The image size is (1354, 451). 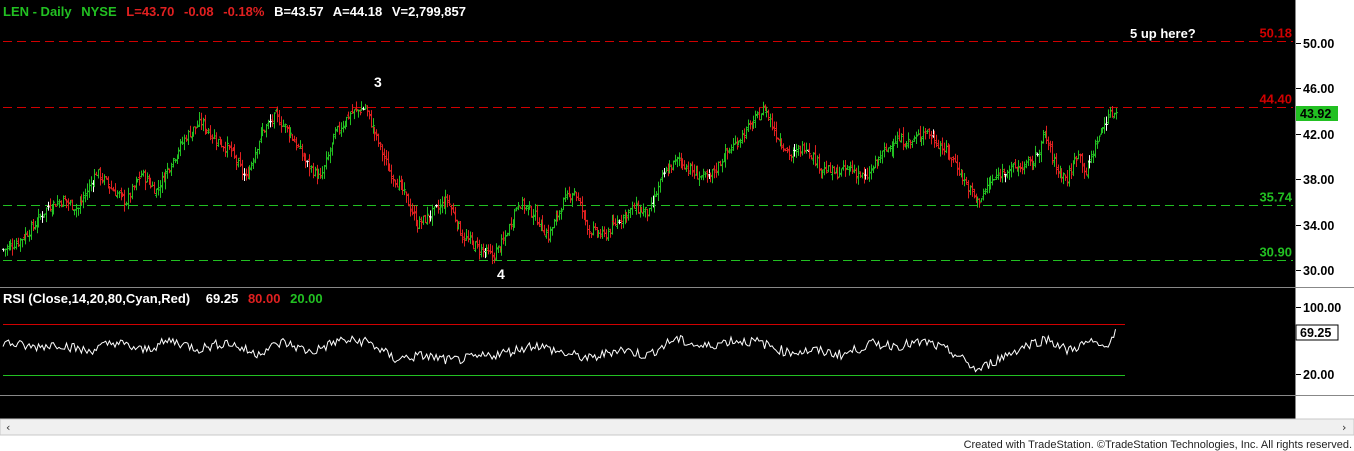 What do you see at coordinates (188, 409) in the screenshot?
I see `time-tick-label: '13` at bounding box center [188, 409].